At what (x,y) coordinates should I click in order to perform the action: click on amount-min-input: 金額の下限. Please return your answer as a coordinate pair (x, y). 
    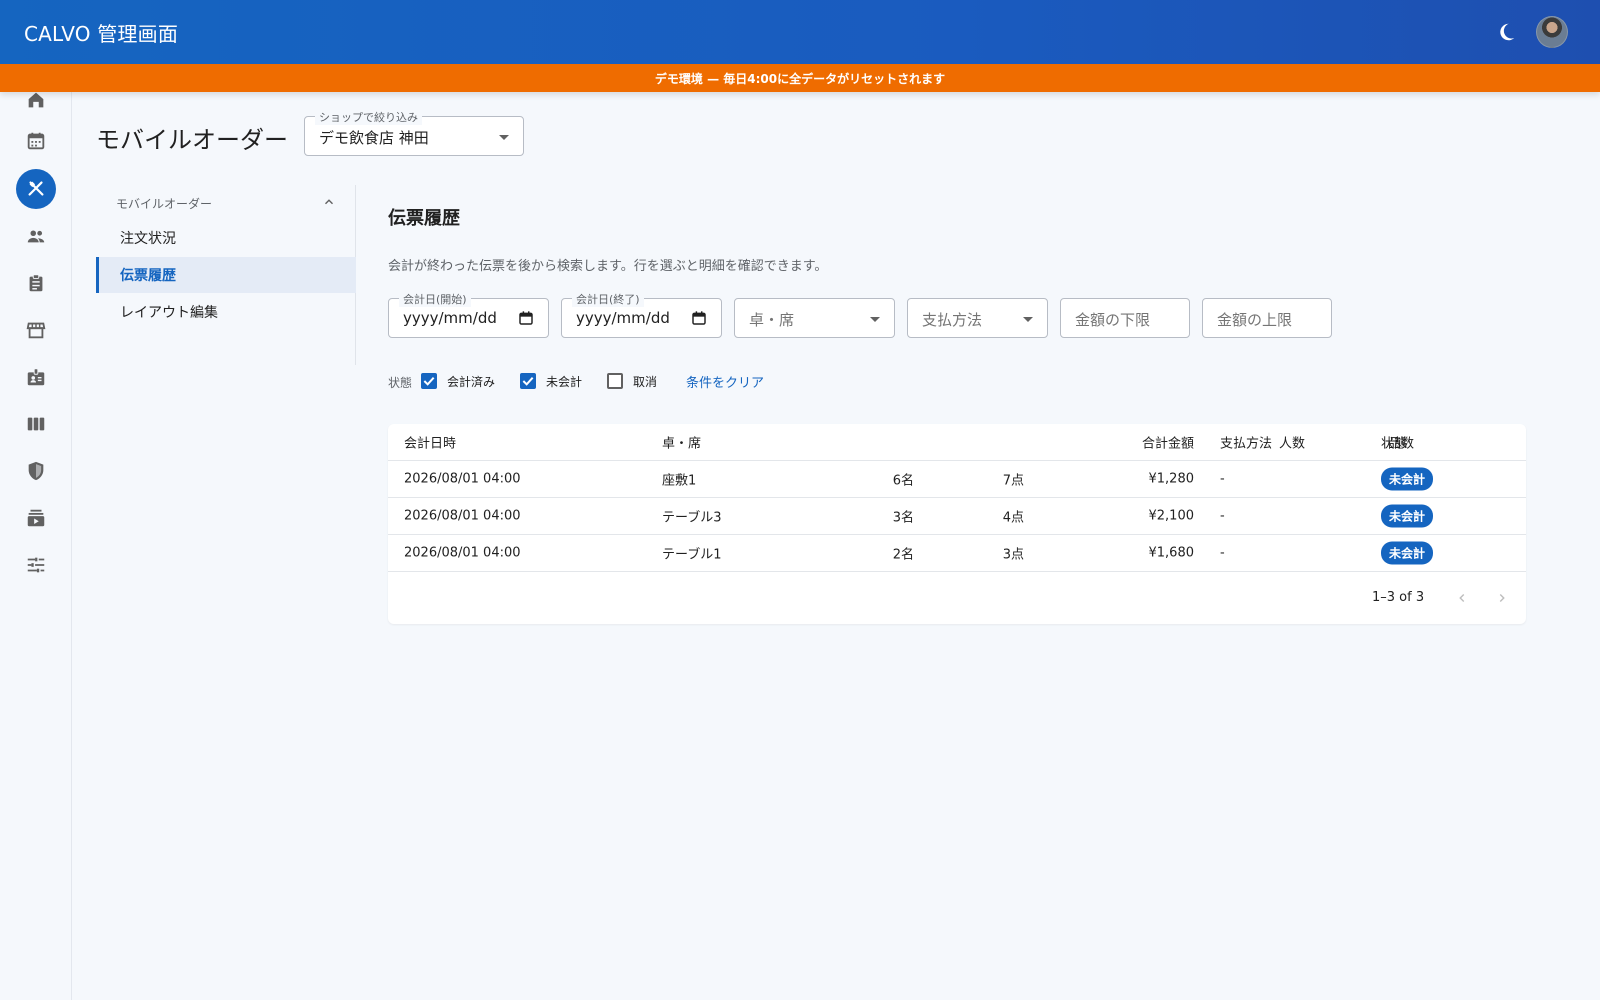
    Looking at the image, I should click on (1125, 318).